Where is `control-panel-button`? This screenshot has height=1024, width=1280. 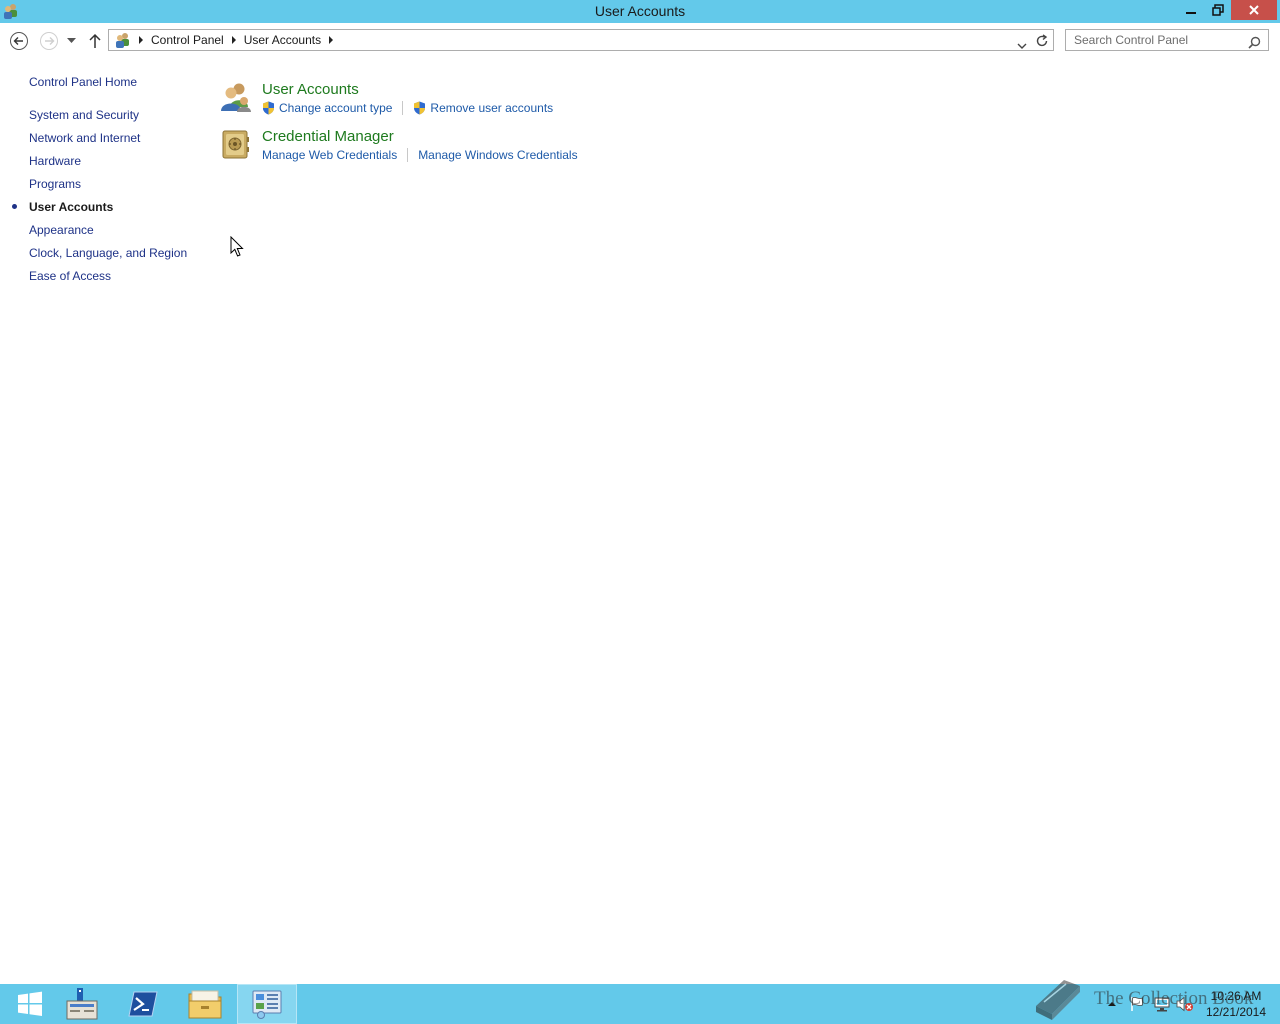 control-panel-button is located at coordinates (267, 1004).